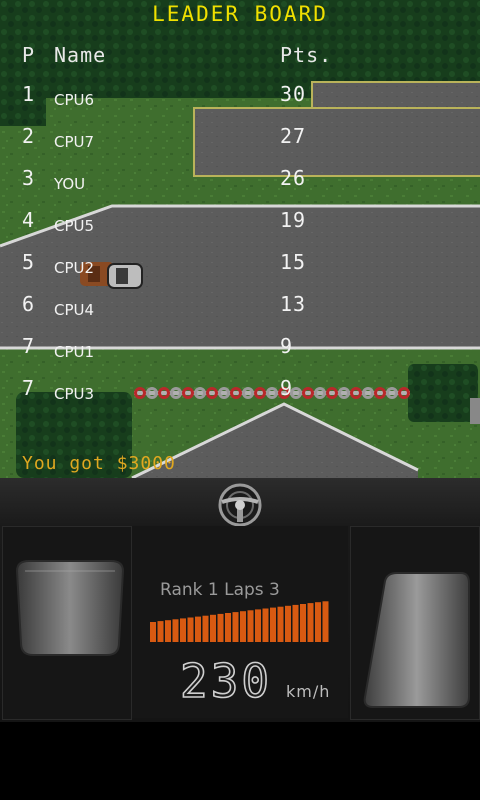  Describe the element at coordinates (240, 103) in the screenshot. I see `leaderboard-row: 1 CPU6 30` at that location.